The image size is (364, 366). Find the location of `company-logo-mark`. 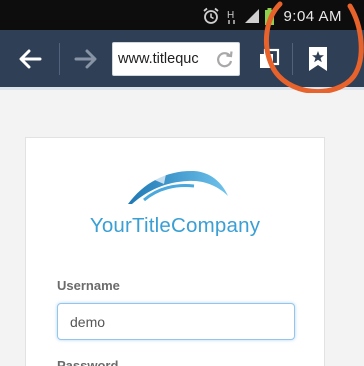

company-logo-mark is located at coordinates (178, 187).